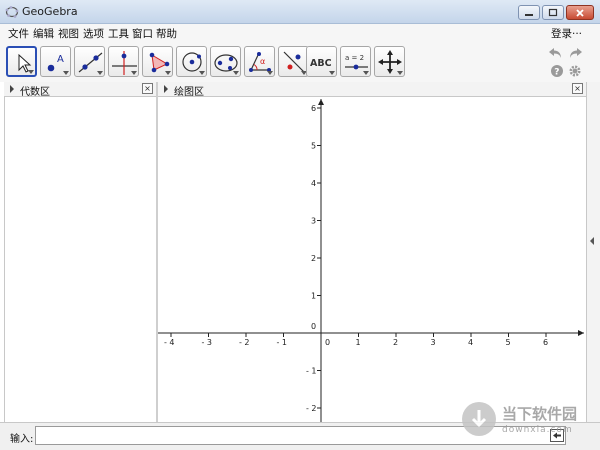  What do you see at coordinates (50, 11) in the screenshot?
I see `window-title: GeoGebra` at bounding box center [50, 11].